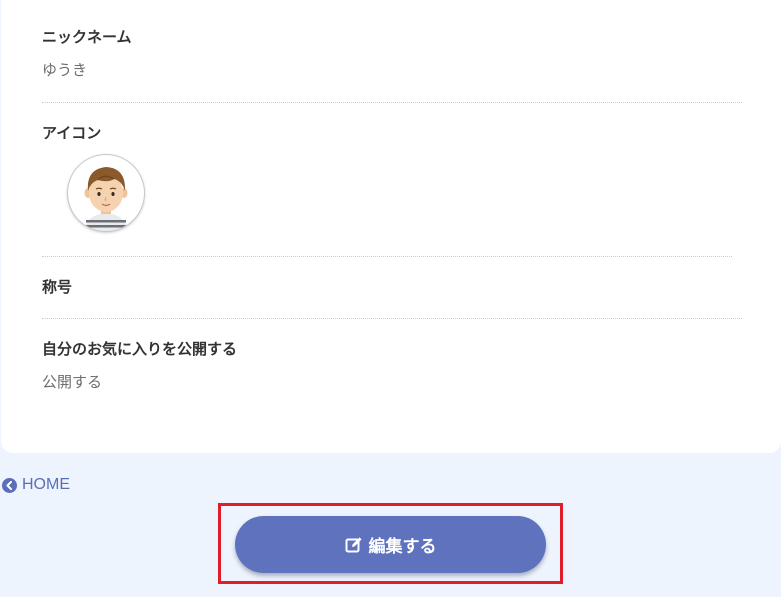 This screenshot has height=597, width=781. Describe the element at coordinates (65, 70) in the screenshot. I see `nickname-value: ゆうき` at that location.